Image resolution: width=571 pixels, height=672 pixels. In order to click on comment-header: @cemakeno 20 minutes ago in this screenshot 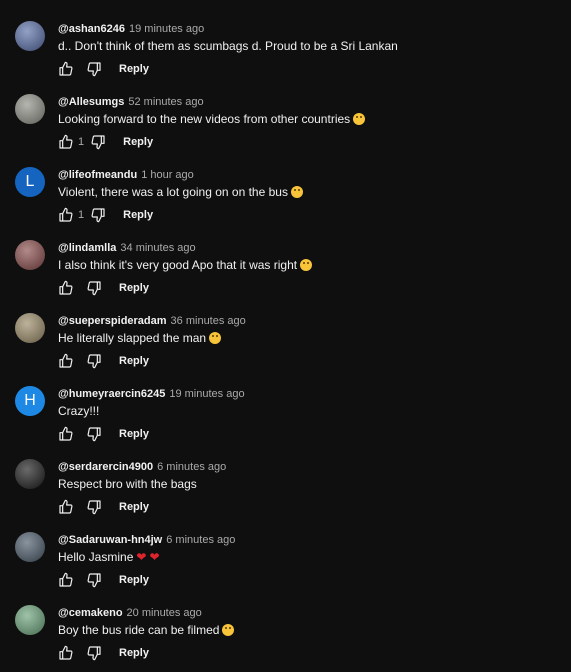, I will do `click(130, 613)`.